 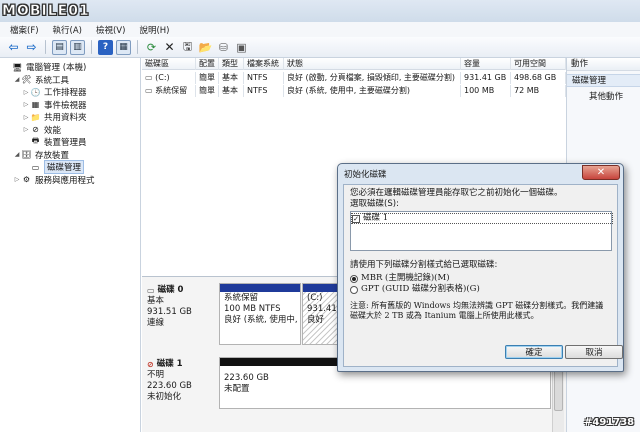 I want to click on watermark: MOBILE01, so click(x=46, y=11).